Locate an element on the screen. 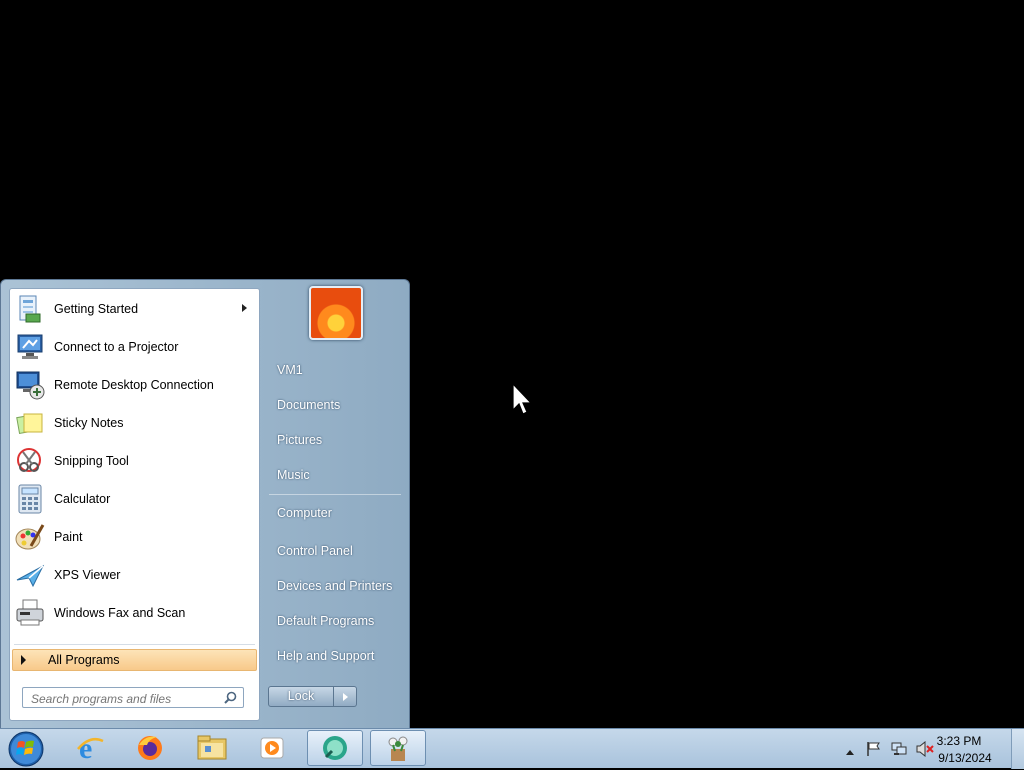 The height and width of the screenshot is (770, 1024). taskbar-green-app is located at coordinates (335, 748).